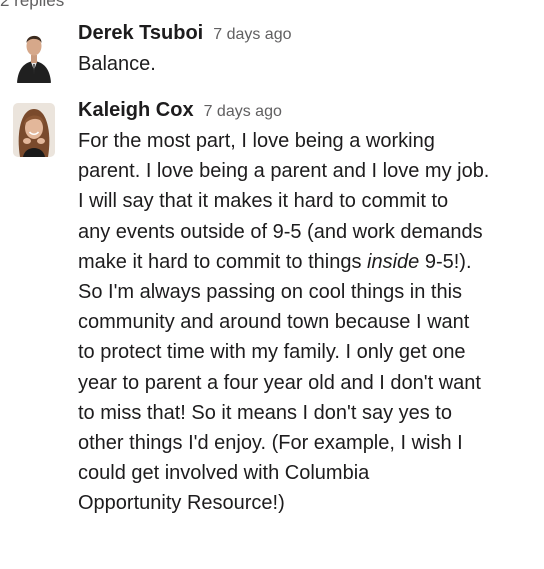 Image resolution: width=544 pixels, height=569 pixels. Describe the element at coordinates (32, 5) in the screenshot. I see `replies-count: 2 replies` at that location.